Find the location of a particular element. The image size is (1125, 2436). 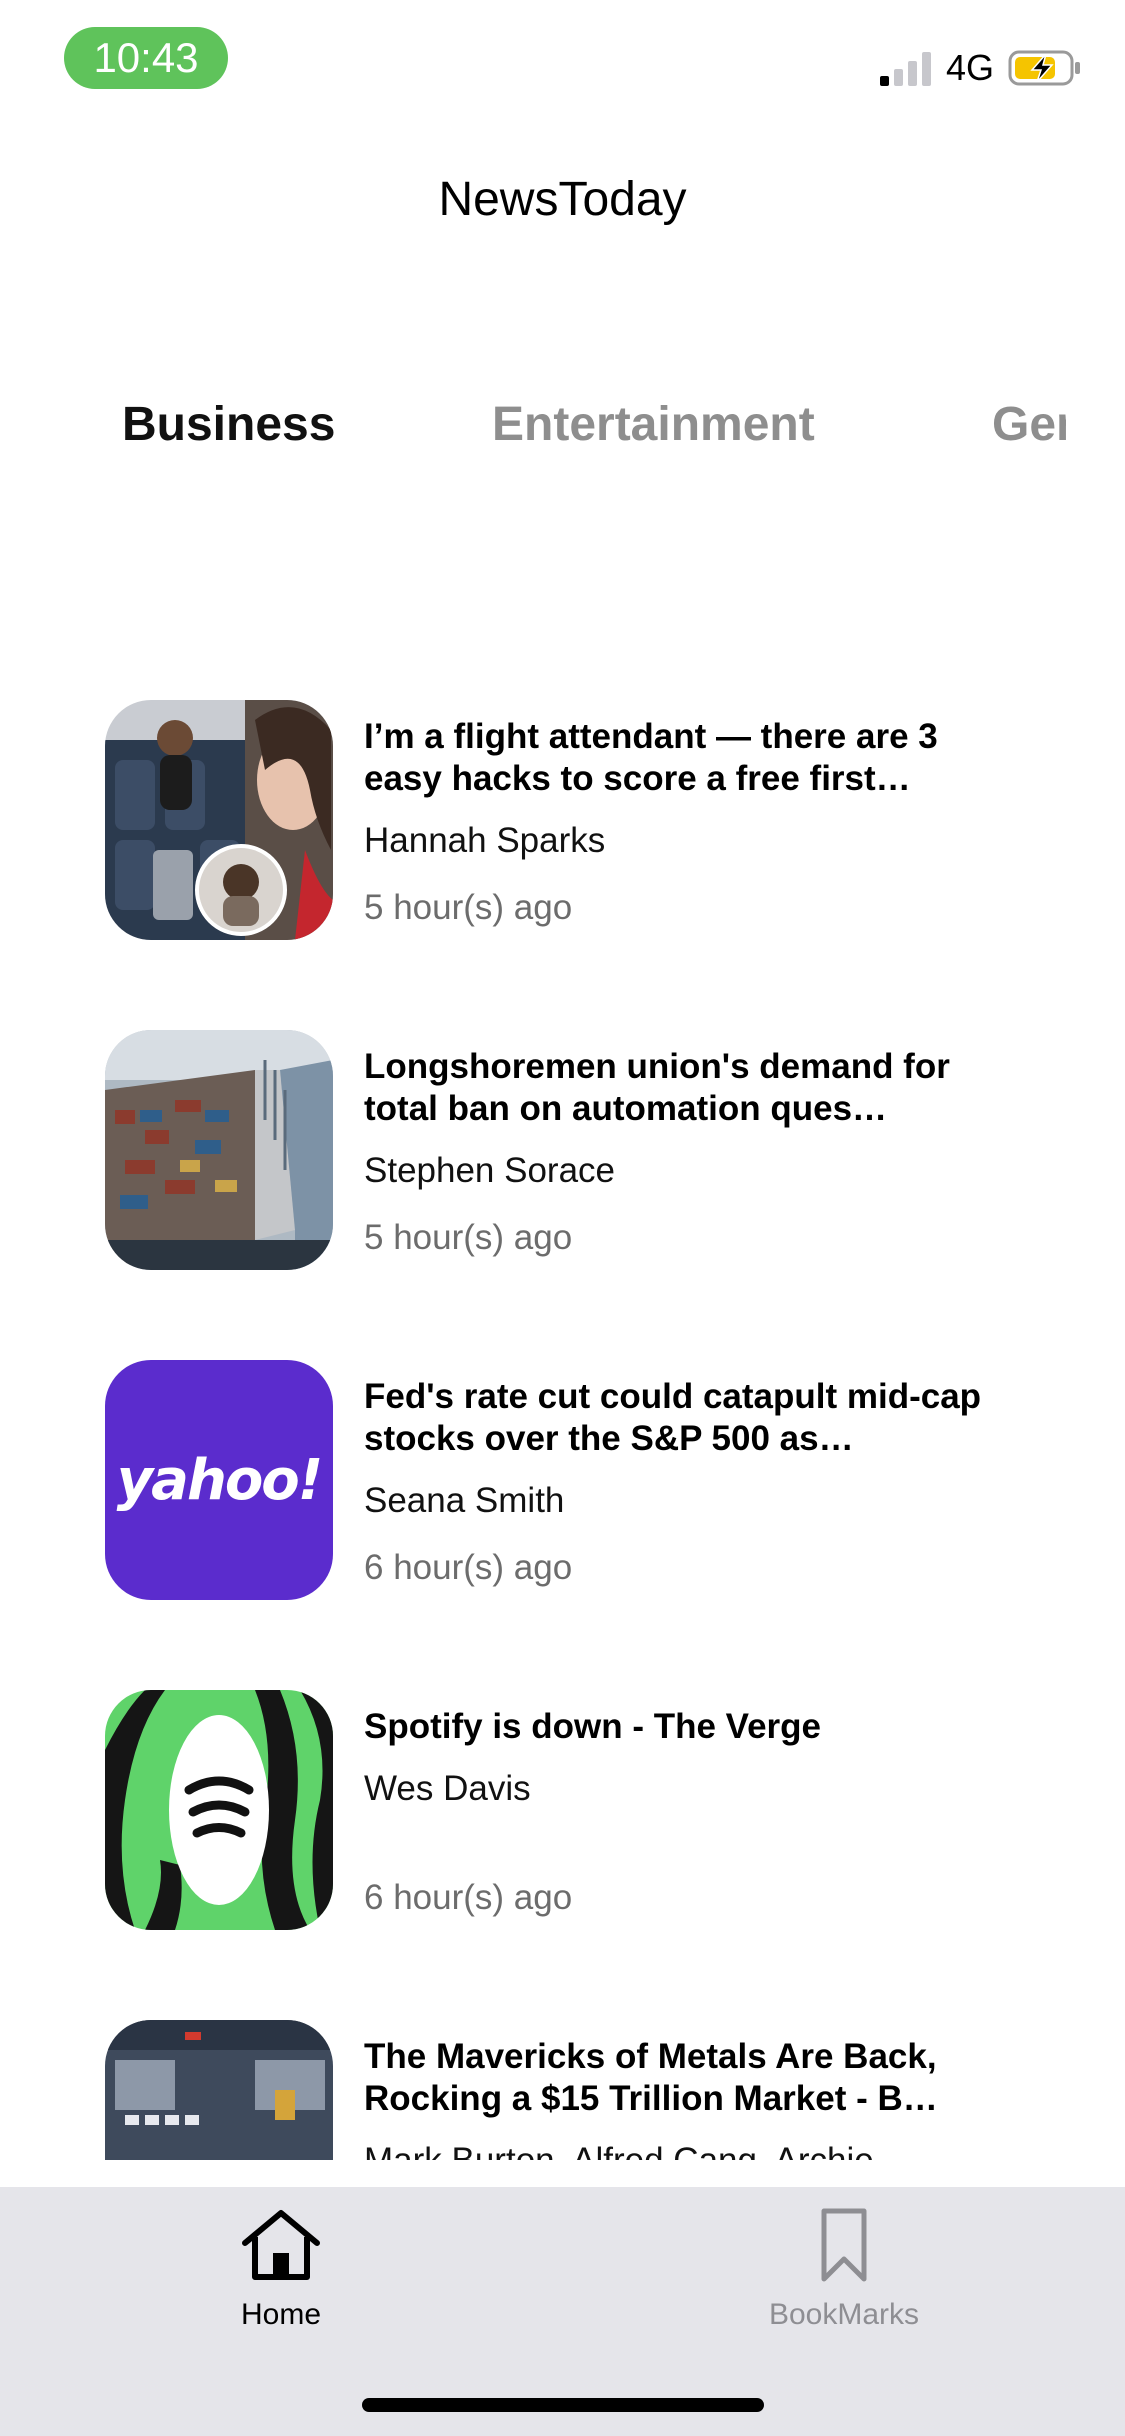

article-author: Seana Smith is located at coordinates (464, 1500).